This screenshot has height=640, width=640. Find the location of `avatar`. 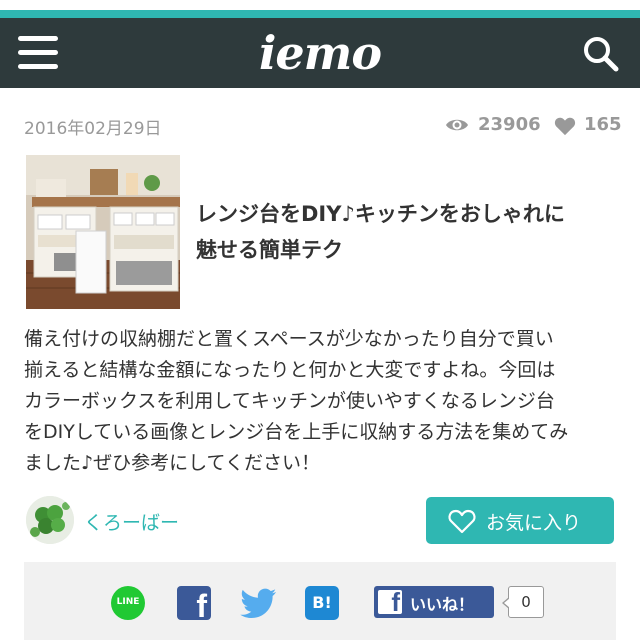

avatar is located at coordinates (50, 520).